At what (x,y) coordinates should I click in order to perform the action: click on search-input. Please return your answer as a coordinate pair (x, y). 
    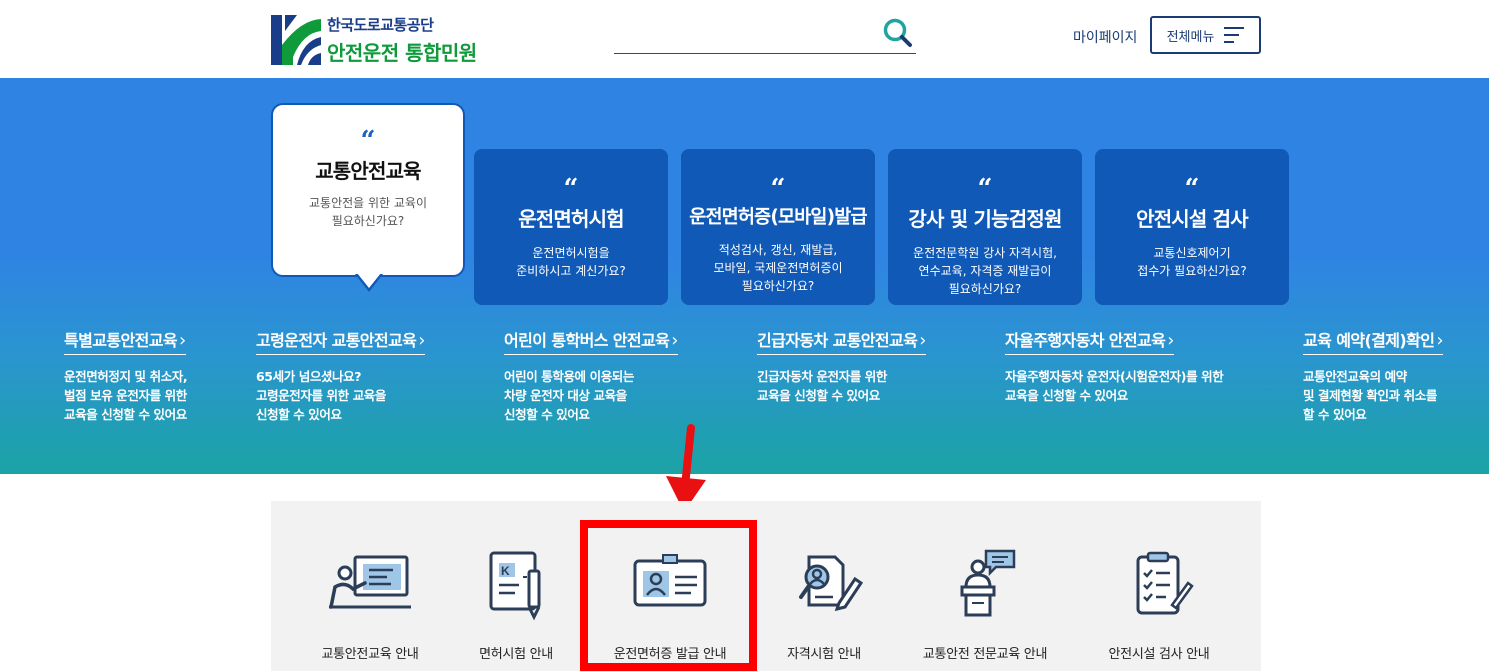
    Looking at the image, I should click on (765, 34).